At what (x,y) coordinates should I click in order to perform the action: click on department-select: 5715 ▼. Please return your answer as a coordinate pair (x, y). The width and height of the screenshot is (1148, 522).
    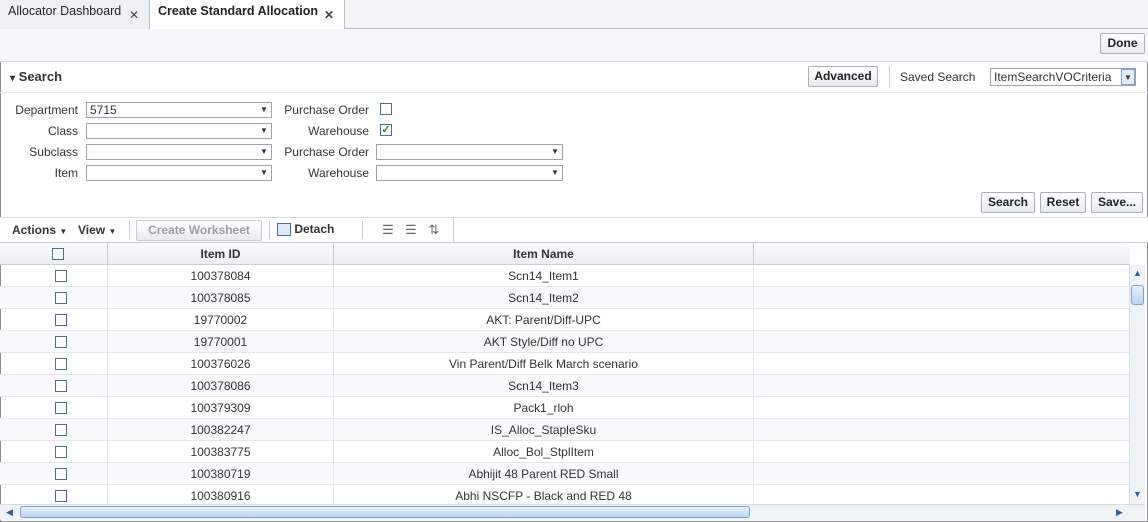
    Looking at the image, I should click on (179, 110).